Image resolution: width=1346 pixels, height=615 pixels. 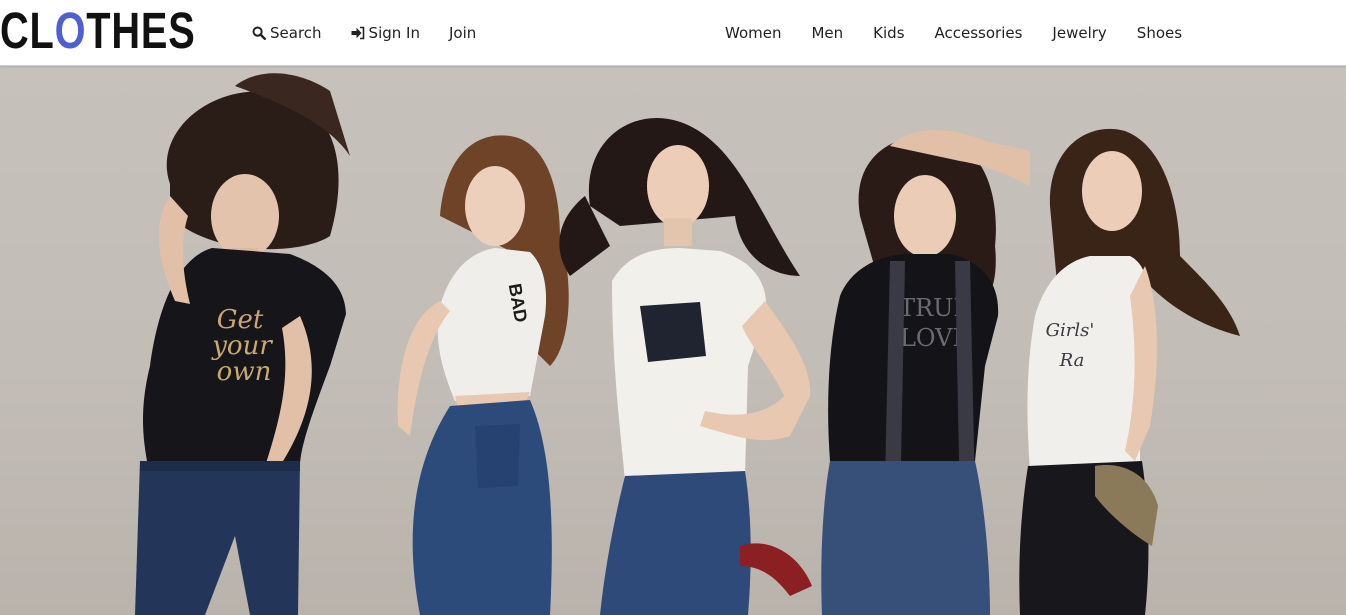 What do you see at coordinates (925, 372) in the screenshot?
I see `model-4: TRUE LOVE` at bounding box center [925, 372].